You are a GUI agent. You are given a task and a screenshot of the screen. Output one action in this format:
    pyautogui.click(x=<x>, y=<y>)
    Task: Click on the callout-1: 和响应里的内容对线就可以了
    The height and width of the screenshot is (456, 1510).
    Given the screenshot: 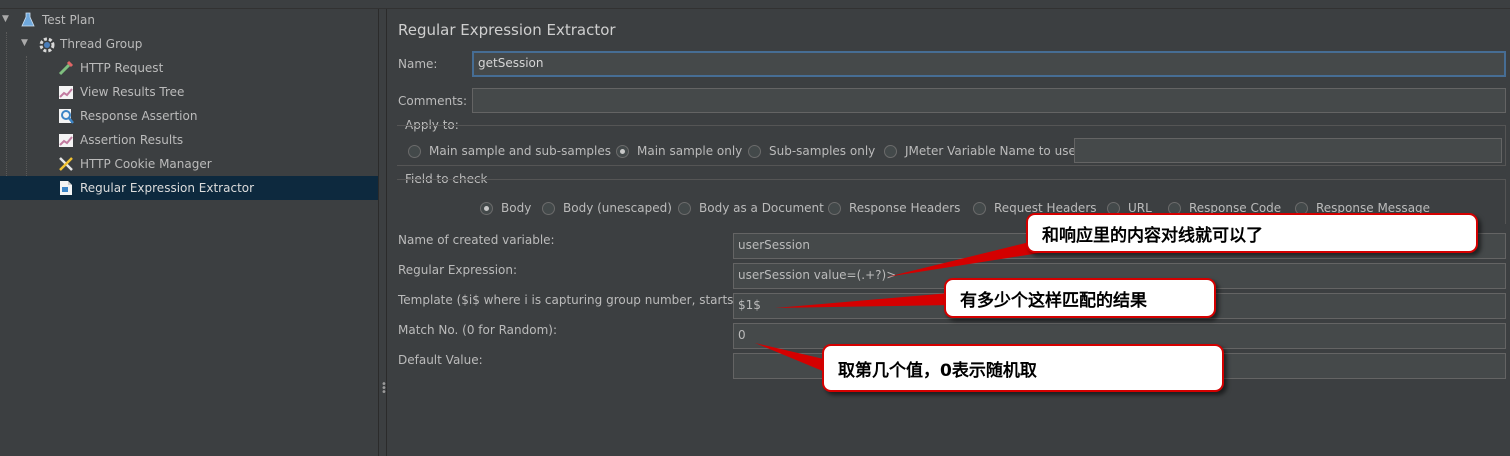 What is the action you would take?
    pyautogui.click(x=1252, y=233)
    